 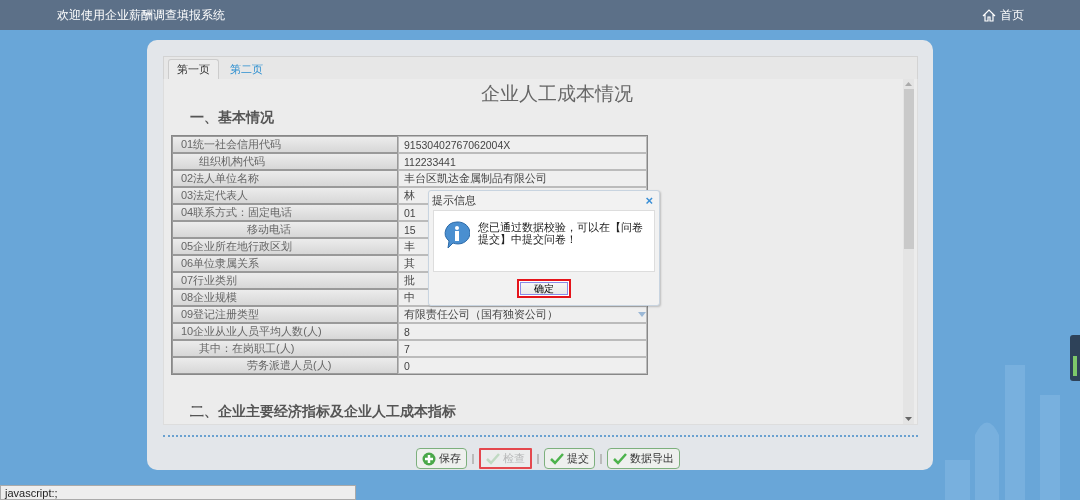 What do you see at coordinates (441, 458) in the screenshot?
I see `action-button: 保存` at bounding box center [441, 458].